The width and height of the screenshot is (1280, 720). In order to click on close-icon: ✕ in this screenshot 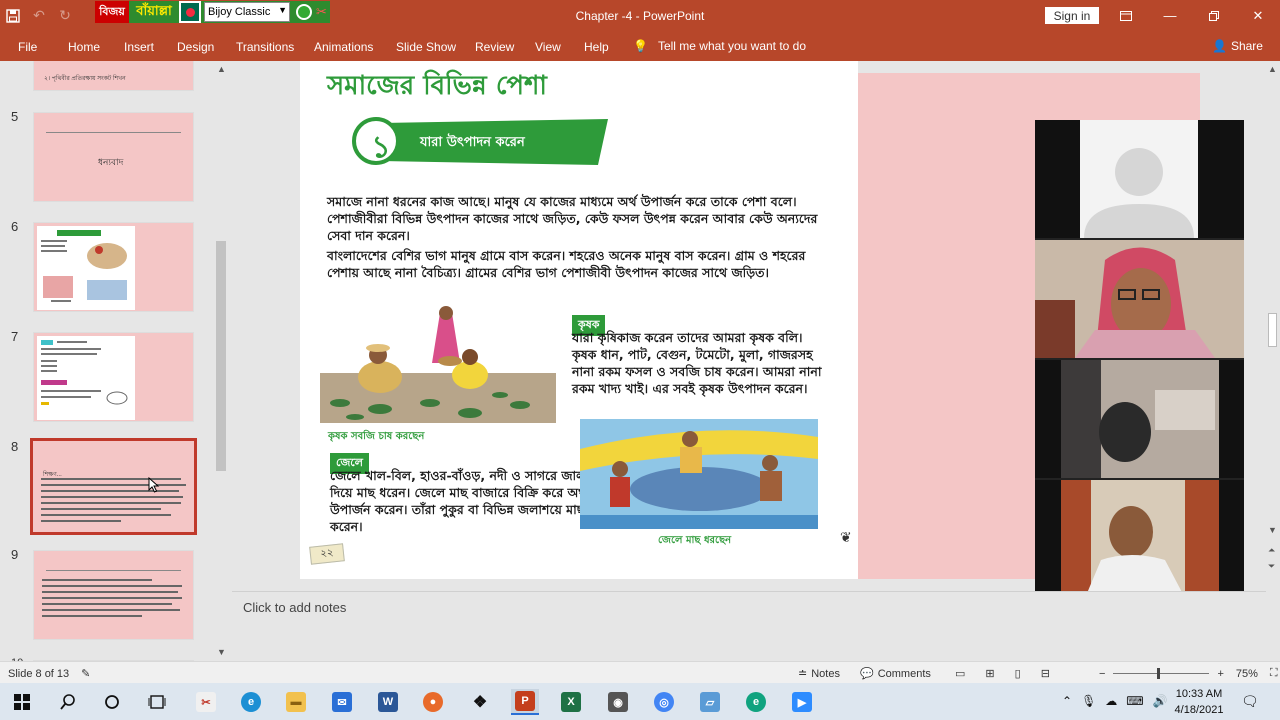, I will do `click(1258, 15)`.